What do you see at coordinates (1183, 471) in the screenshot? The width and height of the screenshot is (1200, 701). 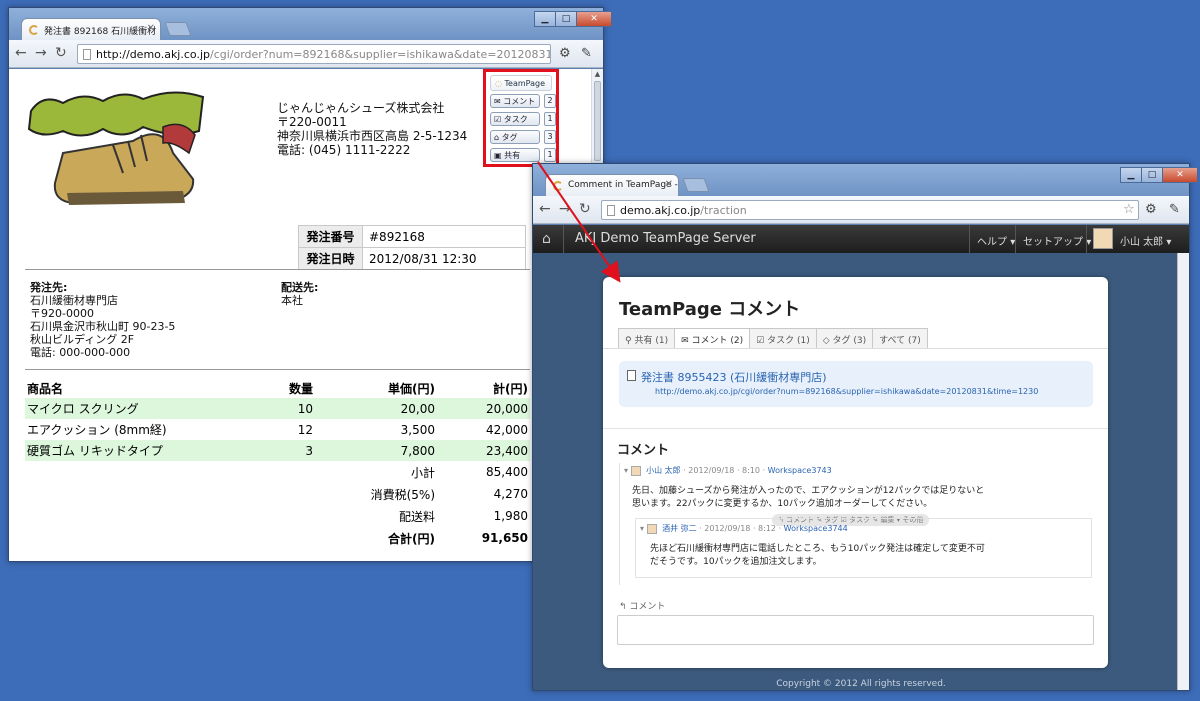 I see `page-scrollbar` at bounding box center [1183, 471].